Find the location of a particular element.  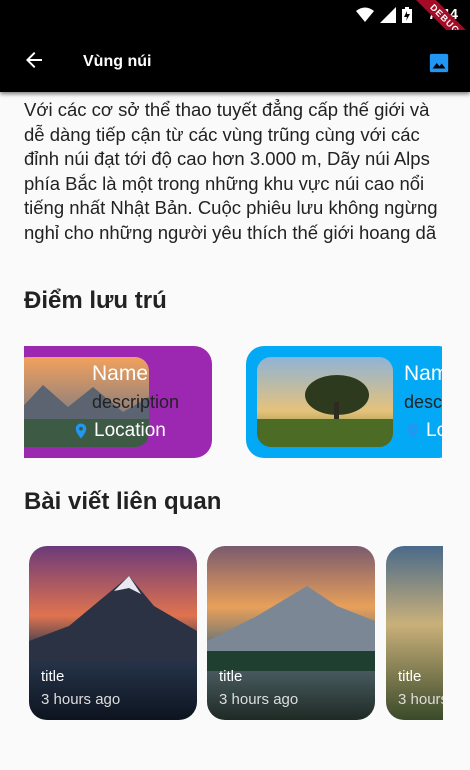

accommodation-heading: Điểm lưu trú is located at coordinates (95, 300).